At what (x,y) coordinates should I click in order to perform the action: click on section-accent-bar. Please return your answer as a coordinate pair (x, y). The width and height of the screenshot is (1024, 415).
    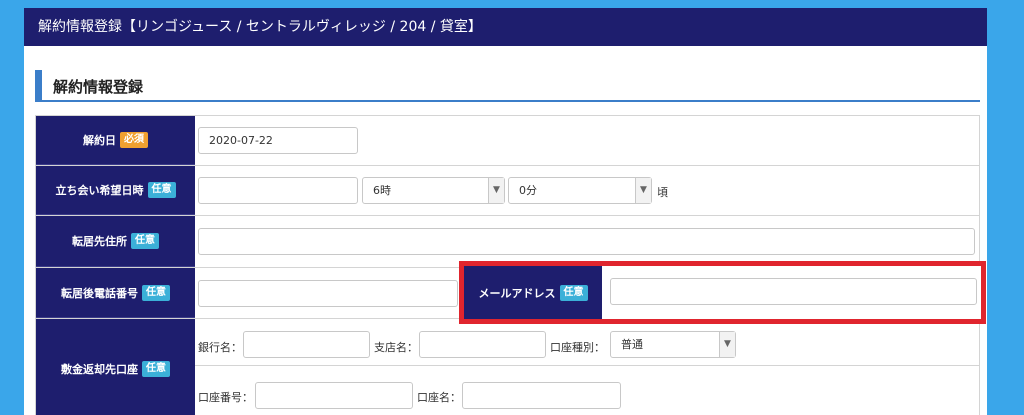
    Looking at the image, I should click on (38, 85).